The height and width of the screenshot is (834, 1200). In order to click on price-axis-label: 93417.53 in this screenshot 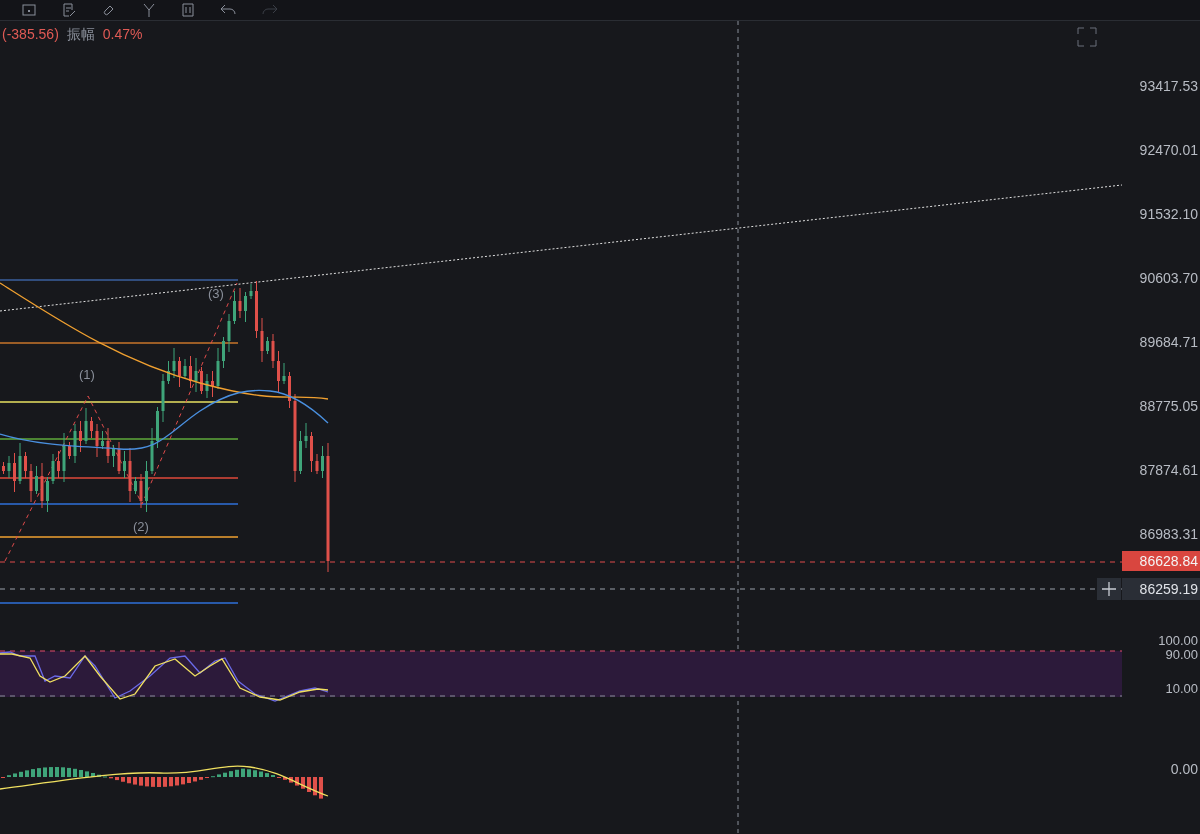, I will do `click(1168, 86)`.